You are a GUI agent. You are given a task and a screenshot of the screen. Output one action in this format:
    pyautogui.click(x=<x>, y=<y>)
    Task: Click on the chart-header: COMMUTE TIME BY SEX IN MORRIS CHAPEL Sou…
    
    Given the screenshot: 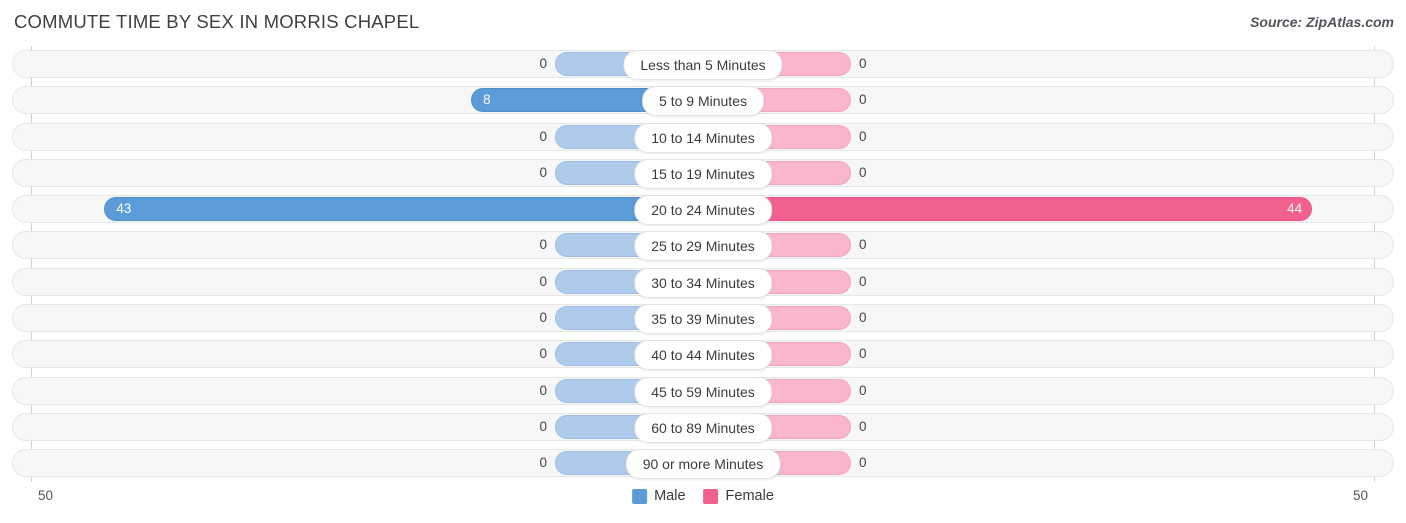 What is the action you would take?
    pyautogui.click(x=703, y=23)
    